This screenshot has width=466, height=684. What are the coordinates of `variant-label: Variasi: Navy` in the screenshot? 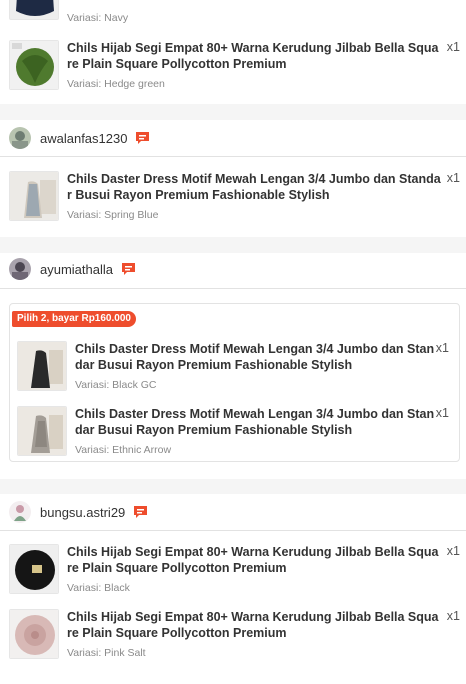 It's located at (98, 18).